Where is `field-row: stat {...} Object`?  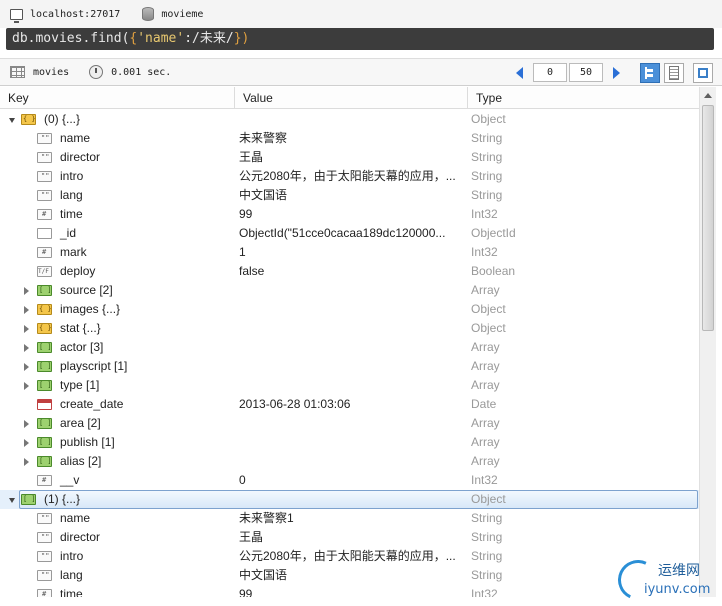
field-row: stat {...} Object is located at coordinates (350, 328).